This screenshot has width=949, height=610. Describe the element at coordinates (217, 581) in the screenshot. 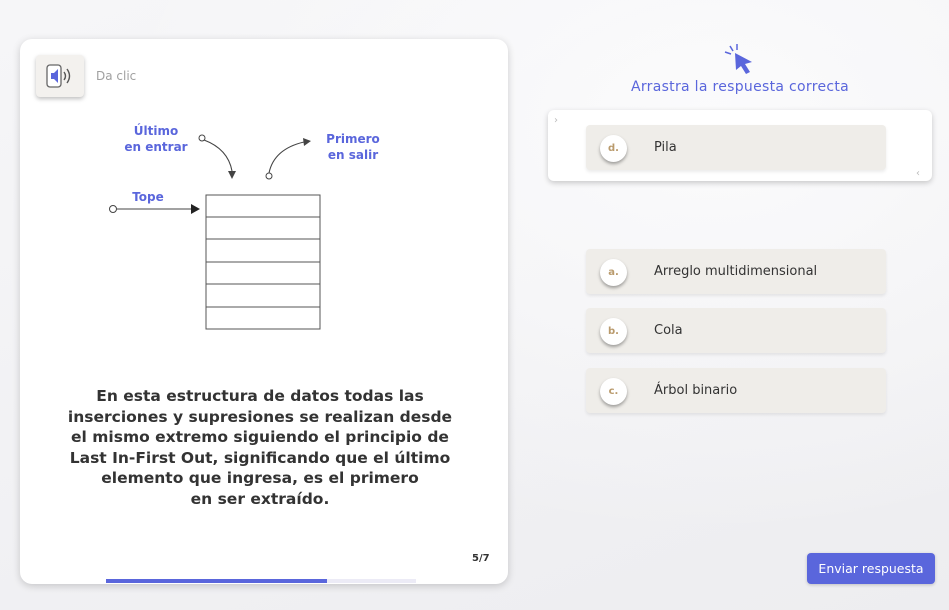

I see `progress-fill` at that location.